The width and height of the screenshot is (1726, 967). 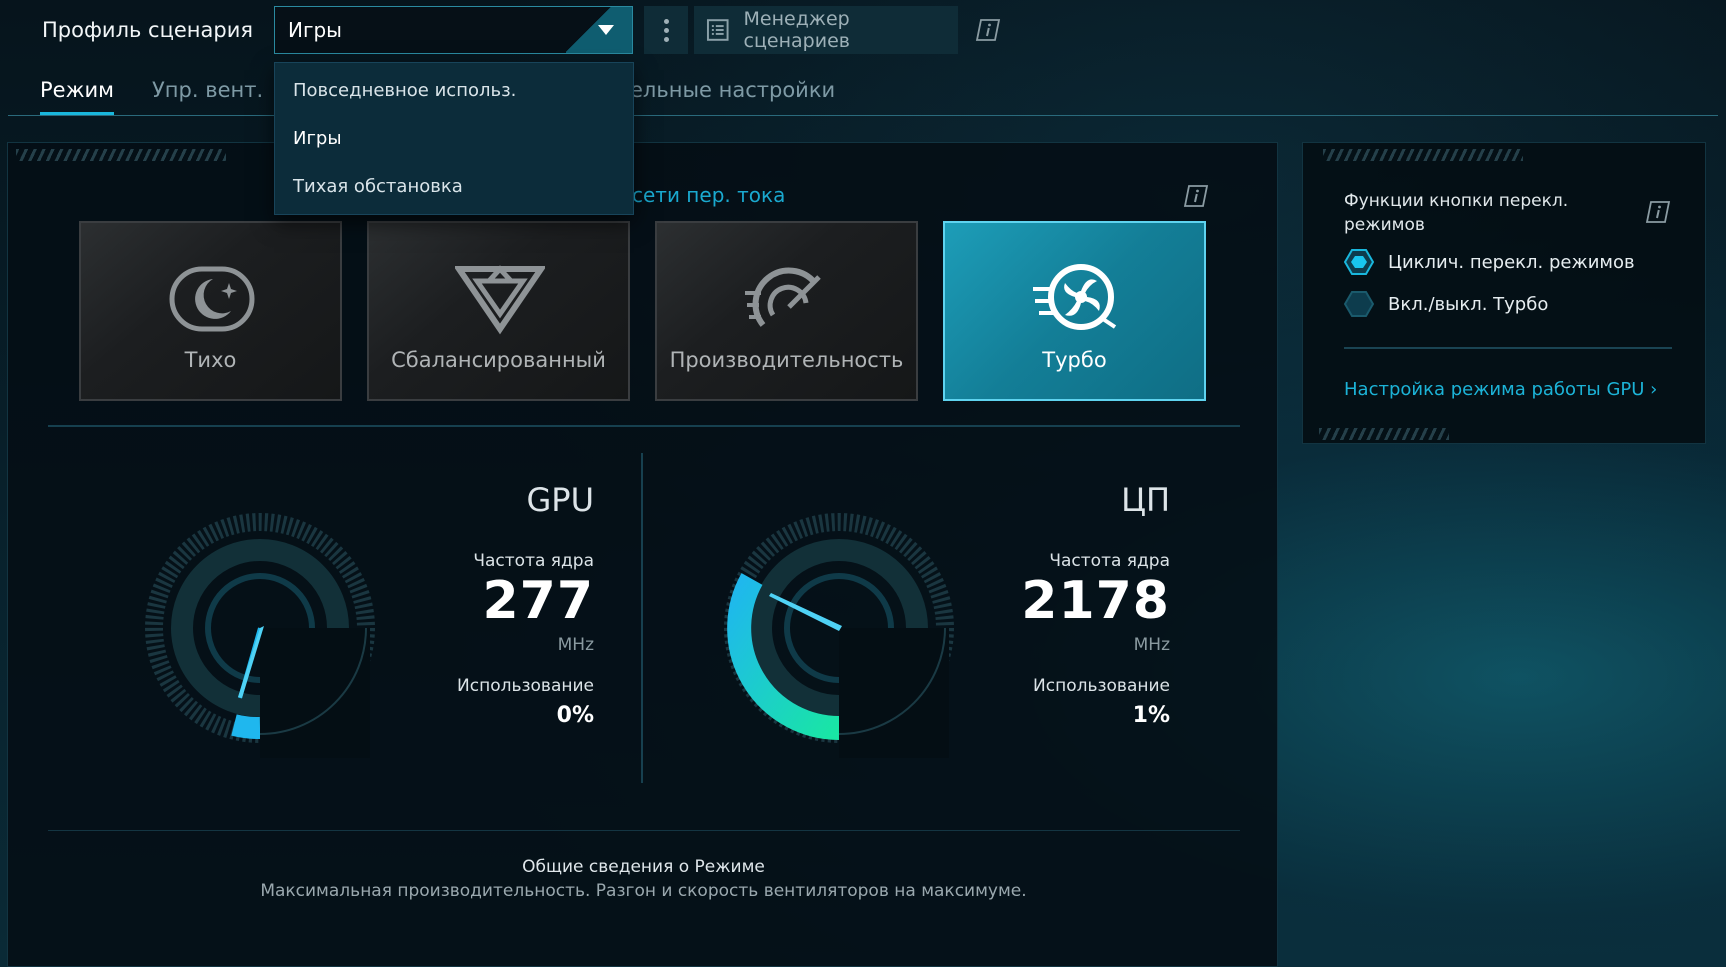 What do you see at coordinates (709, 195) in the screenshot?
I see `ac-power-label: сети пер. тока` at bounding box center [709, 195].